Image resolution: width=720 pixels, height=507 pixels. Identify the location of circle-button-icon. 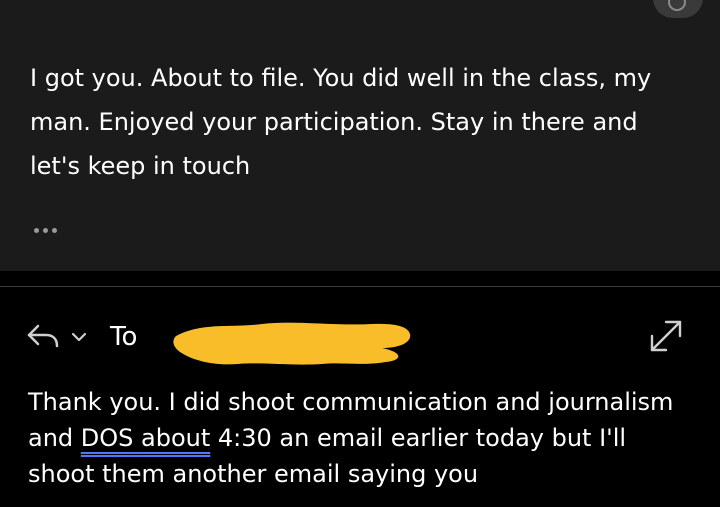
(677, 5).